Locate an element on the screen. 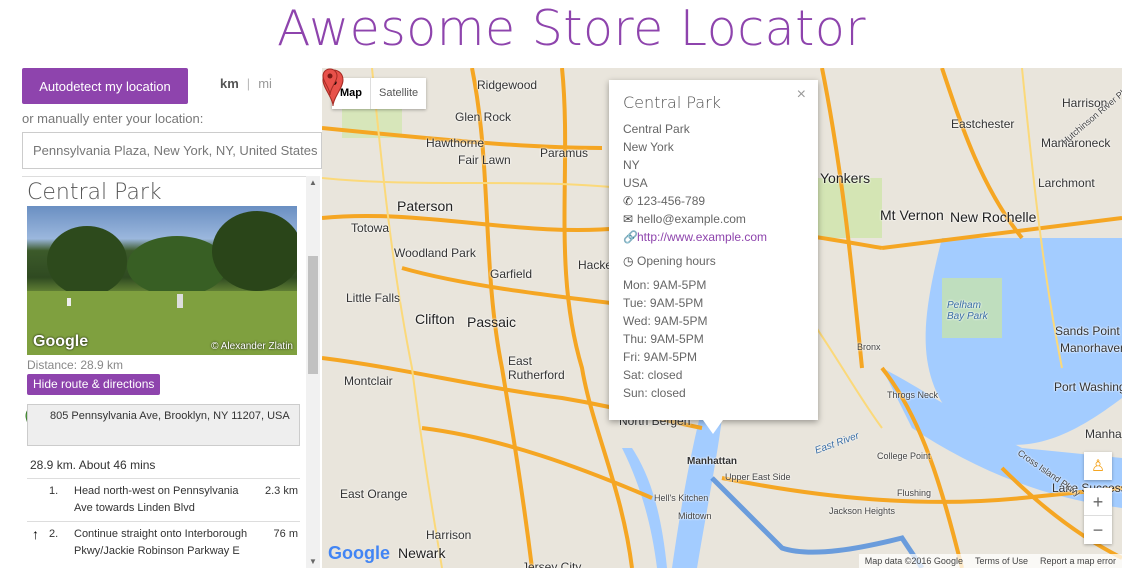 This screenshot has height=579, width=1143. map-label: Sands Point is located at coordinates (1087, 331).